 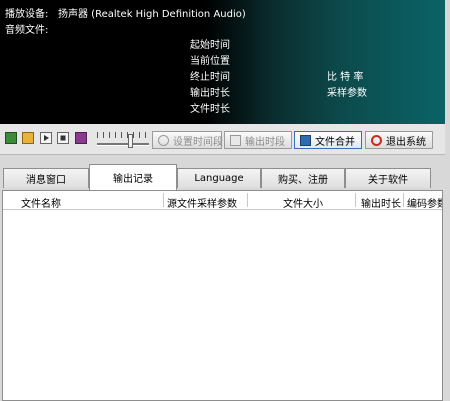 I want to click on tab-label: 关于软件, so click(x=388, y=180).